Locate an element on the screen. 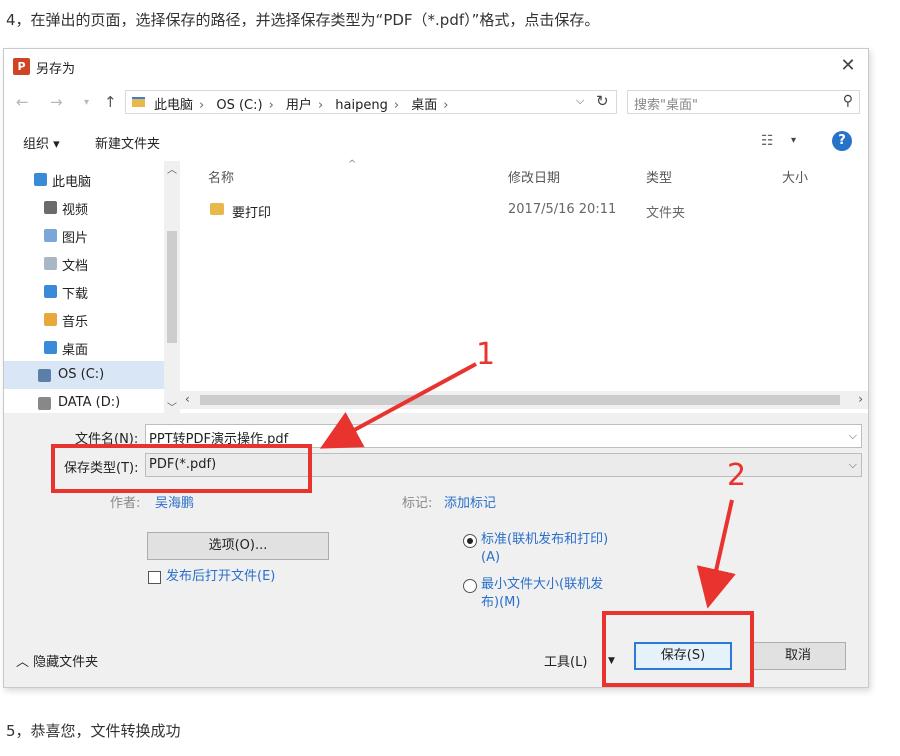 This screenshot has width=900, height=756. step-5-caption: 5，恭喜您，文件转换成功 is located at coordinates (93, 731).